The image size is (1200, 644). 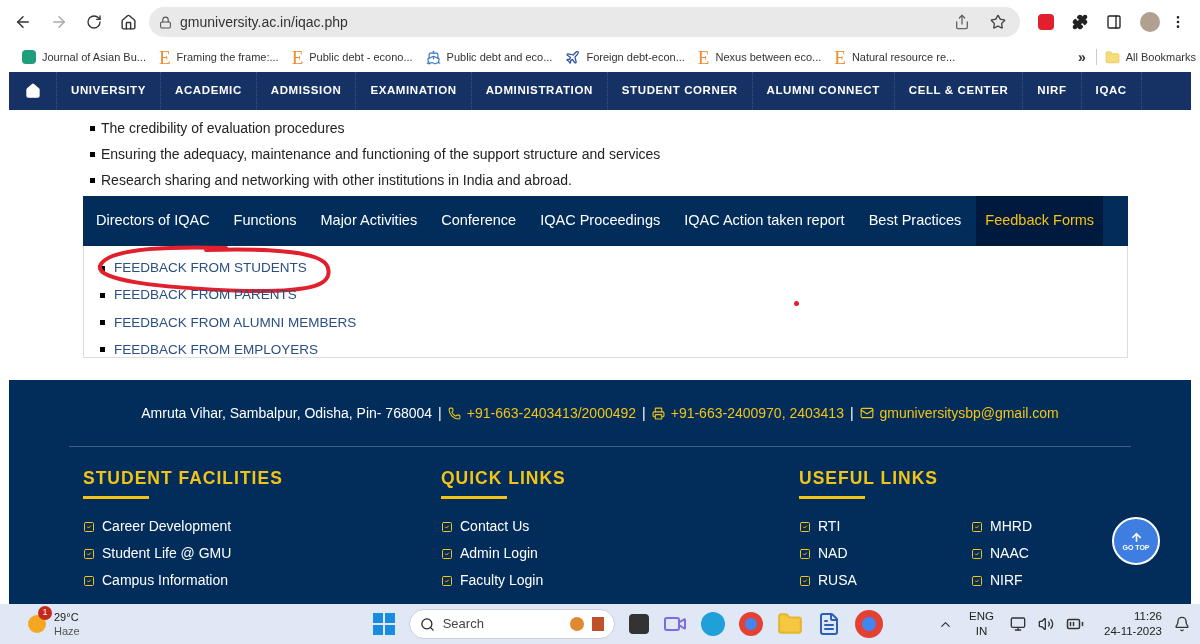 What do you see at coordinates (165, 22) in the screenshot?
I see `lock-icon` at bounding box center [165, 22].